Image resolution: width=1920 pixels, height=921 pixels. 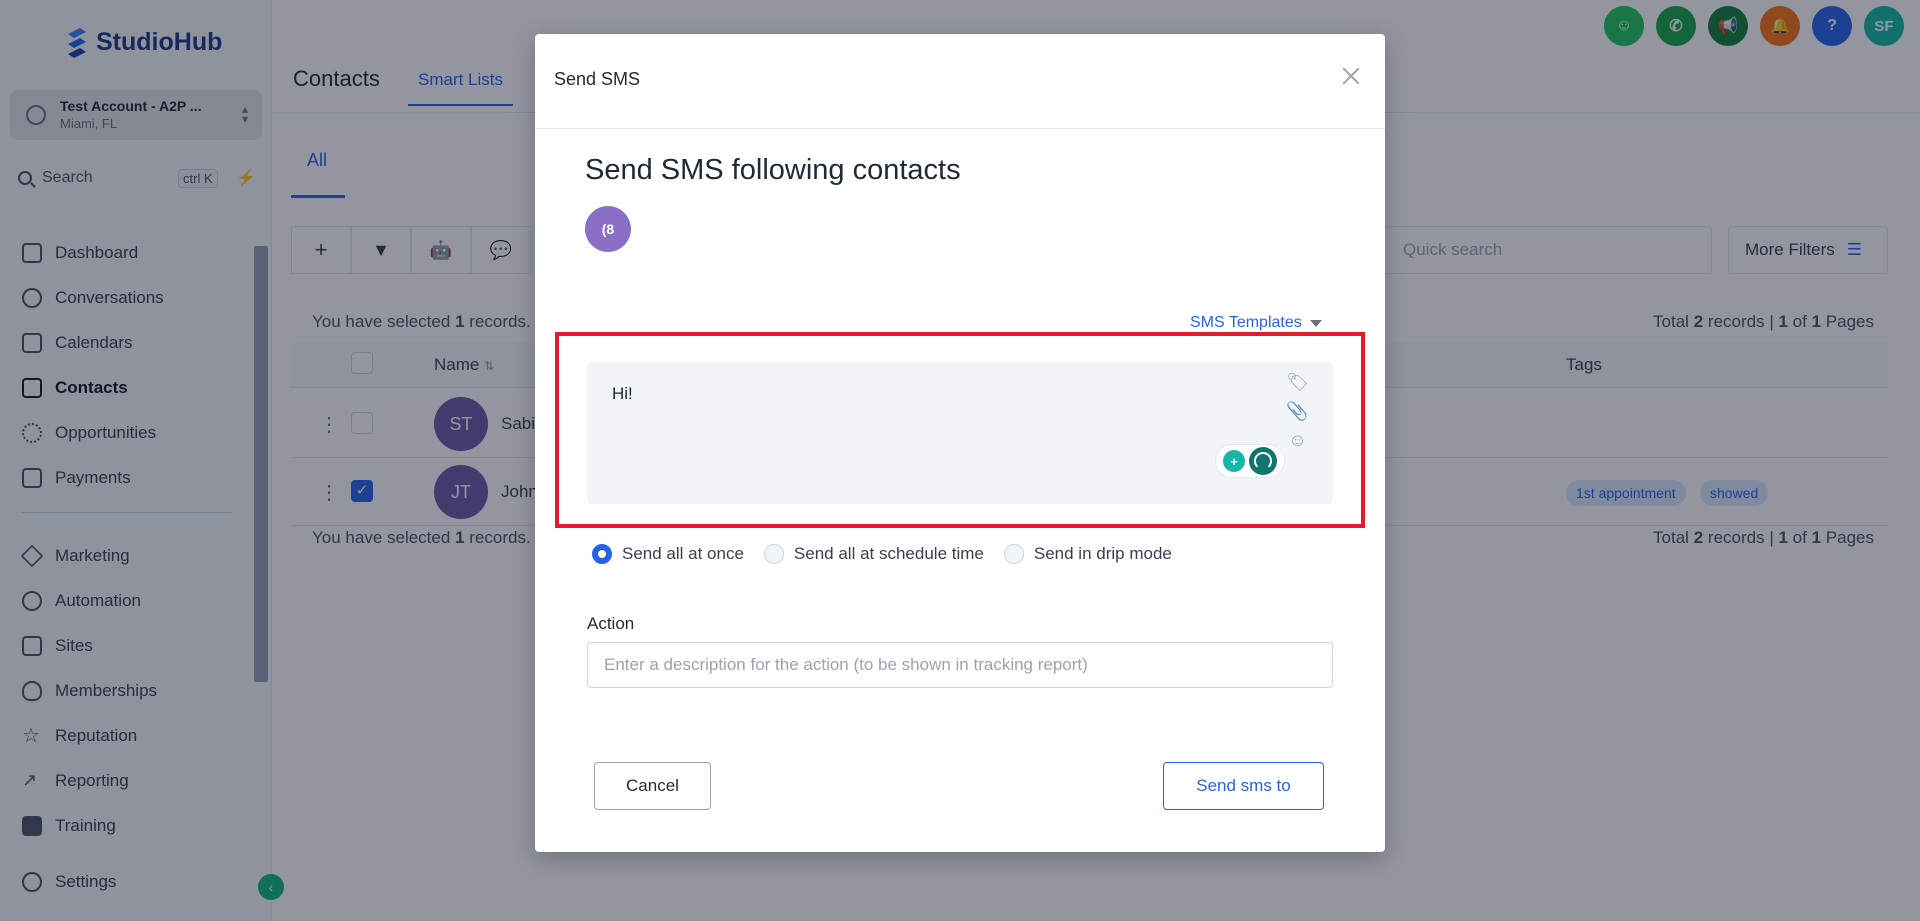 I want to click on radio-send-all-at-once: Send all at once, so click(x=668, y=554).